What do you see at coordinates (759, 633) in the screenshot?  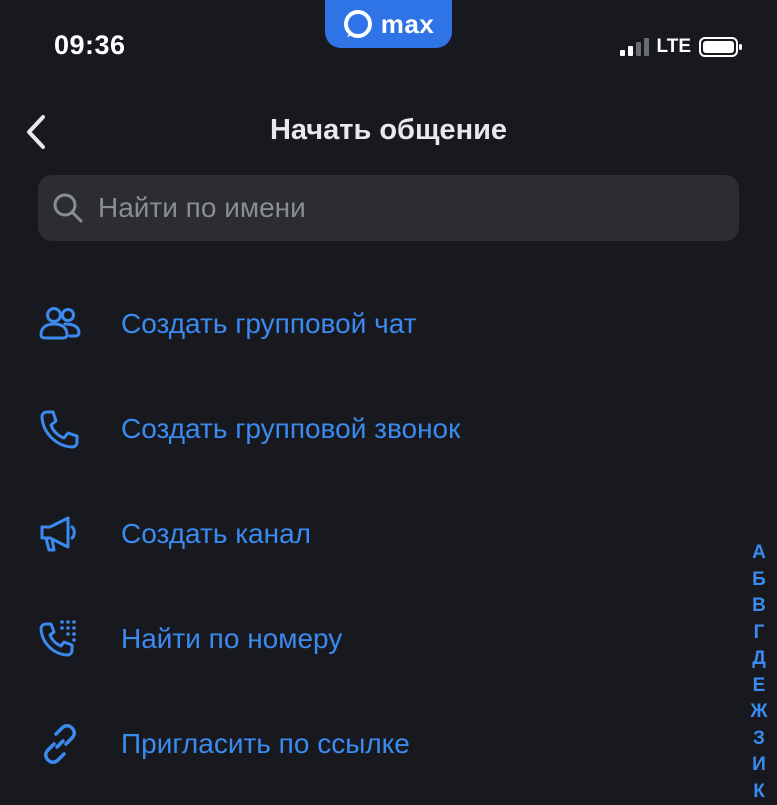 I see `alphabet-letter: Г` at bounding box center [759, 633].